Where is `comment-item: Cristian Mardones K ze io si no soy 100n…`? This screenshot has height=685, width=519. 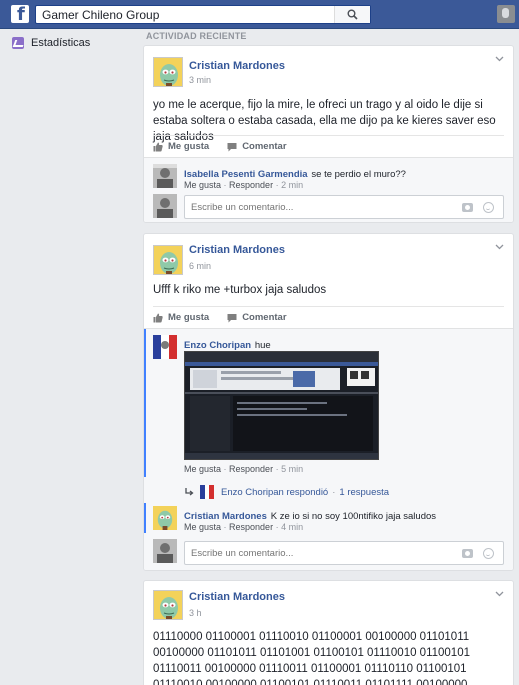
comment-item: Cristian Mardones K ze io si no soy 100n… is located at coordinates (328, 520).